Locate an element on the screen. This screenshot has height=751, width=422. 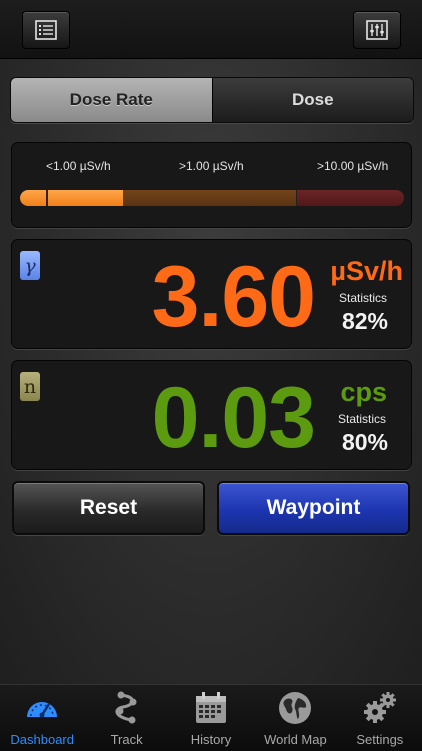
tab-label-history: History is located at coordinates (211, 739).